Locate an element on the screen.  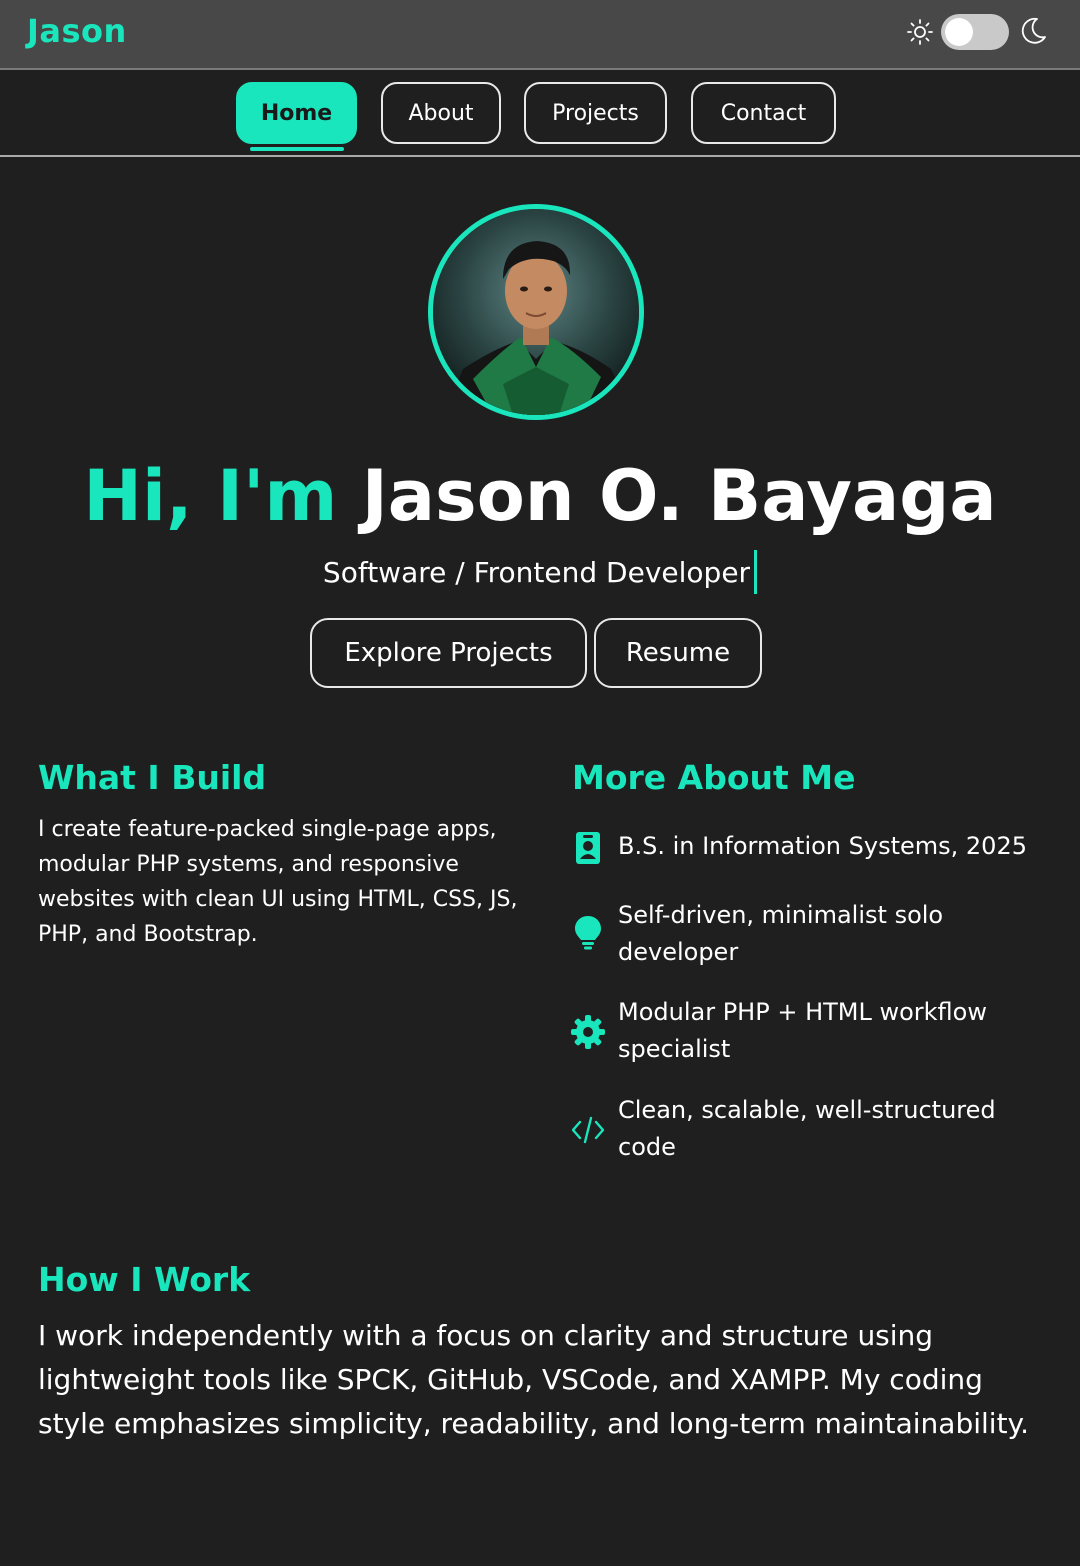
what-i-build-heading: What I Build is located at coordinates (152, 777).